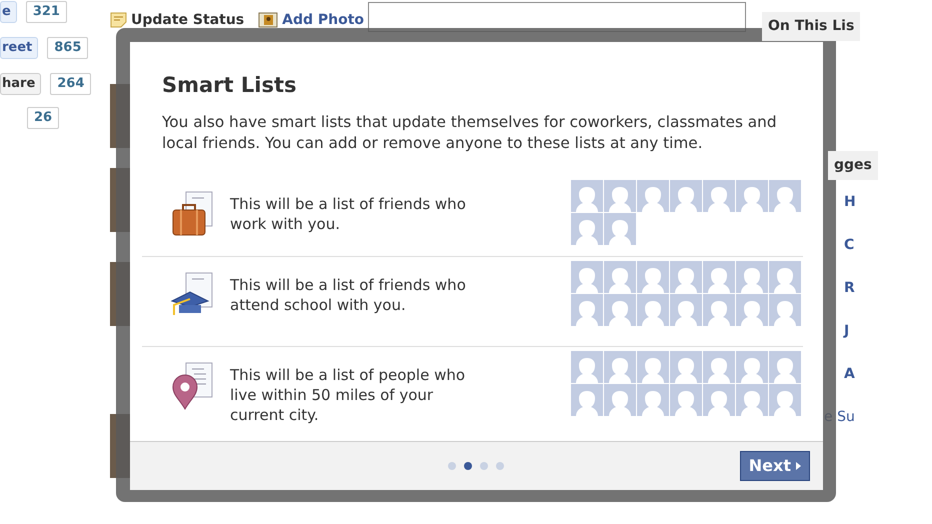  What do you see at coordinates (19, 48) in the screenshot?
I see `share-button: reet` at bounding box center [19, 48].